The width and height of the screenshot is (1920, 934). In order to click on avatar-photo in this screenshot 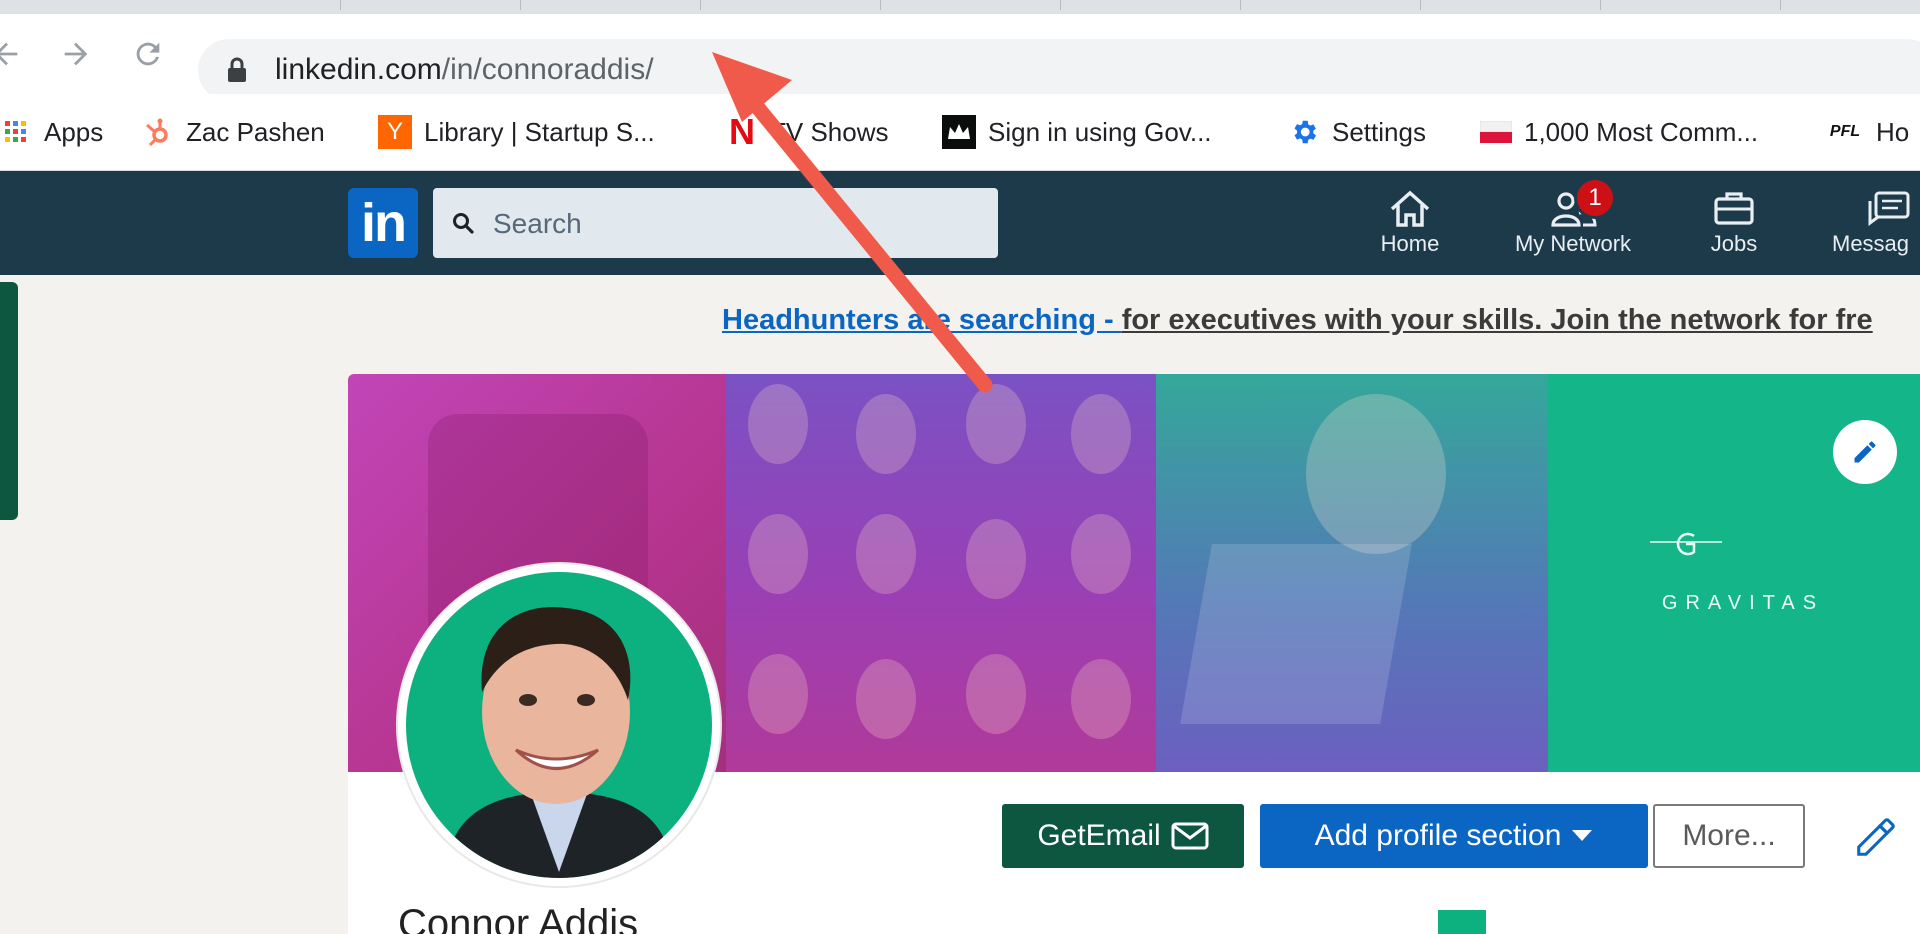, I will do `click(559, 725)`.